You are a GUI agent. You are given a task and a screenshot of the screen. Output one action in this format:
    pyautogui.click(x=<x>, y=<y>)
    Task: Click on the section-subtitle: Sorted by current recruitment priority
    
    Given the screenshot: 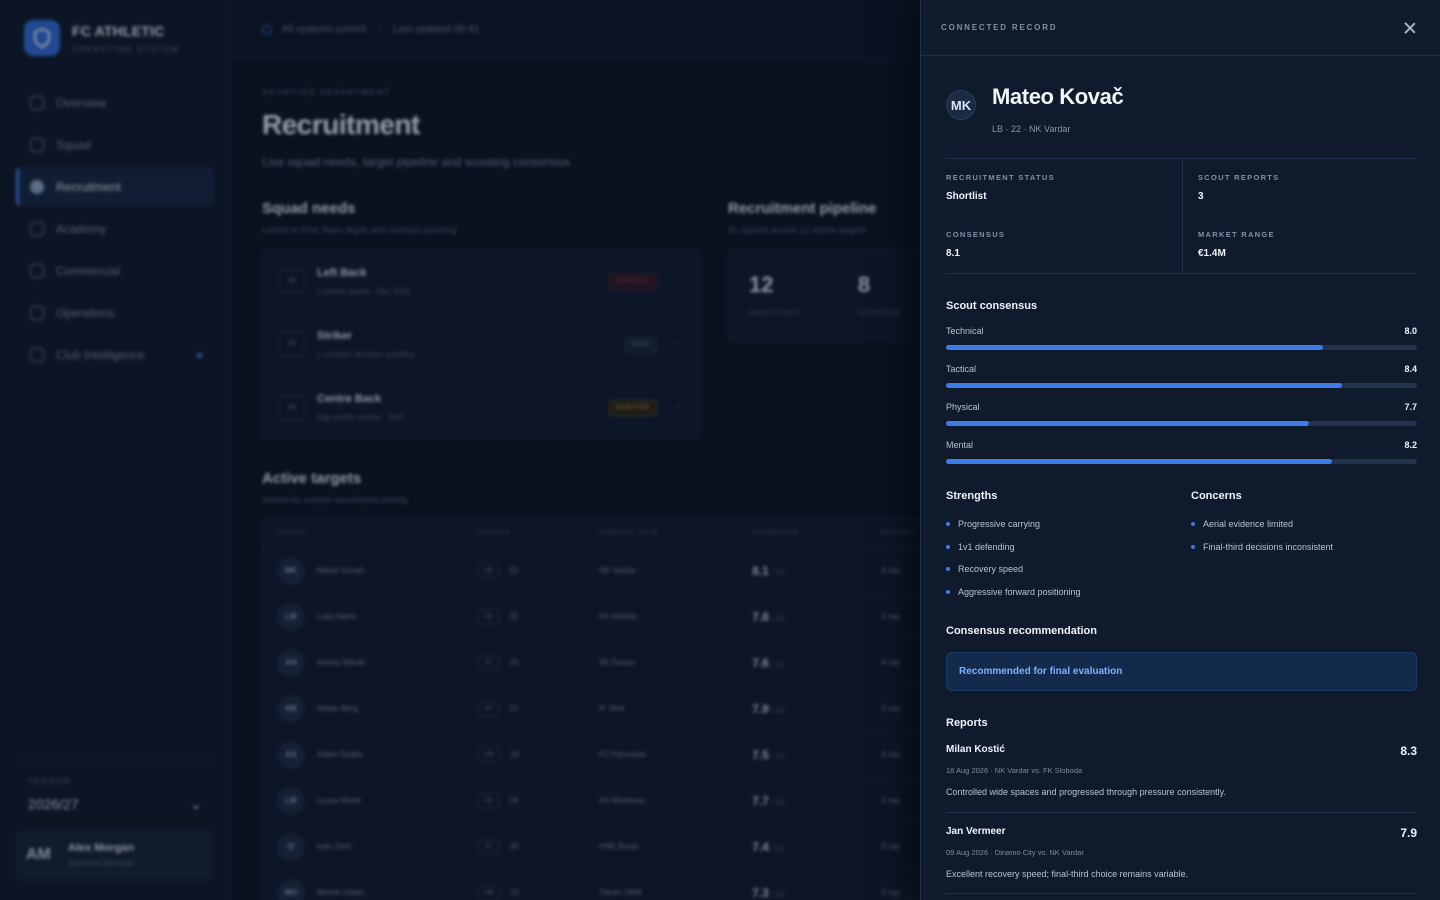 What is the action you would take?
    pyautogui.click(x=335, y=500)
    